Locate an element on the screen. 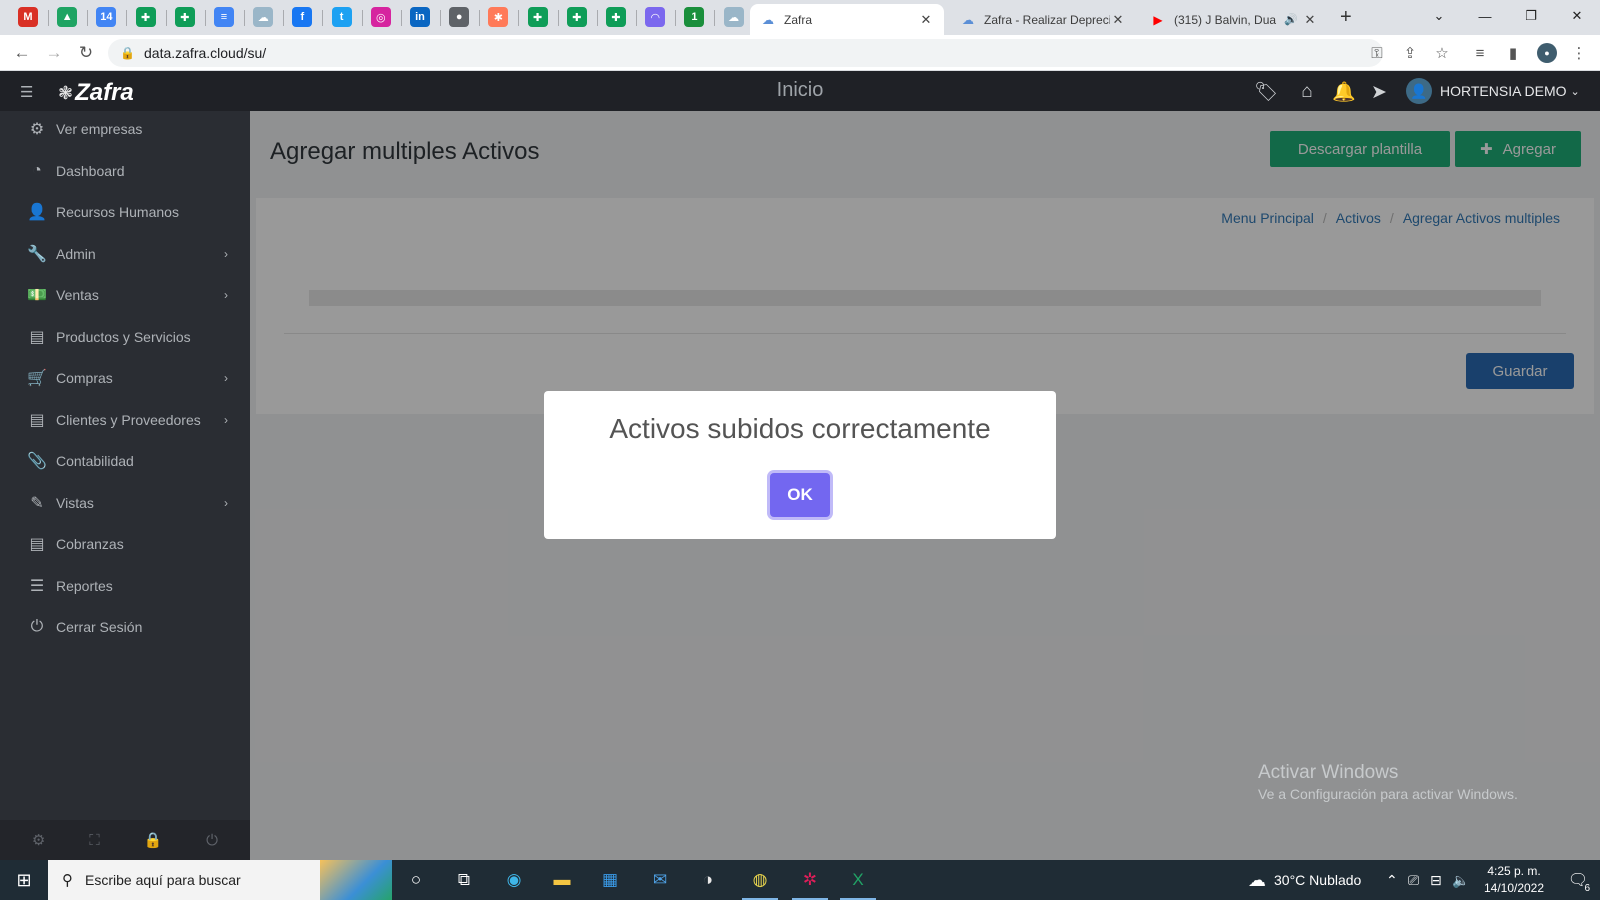  cortana-icon: ○ is located at coordinates (416, 880).